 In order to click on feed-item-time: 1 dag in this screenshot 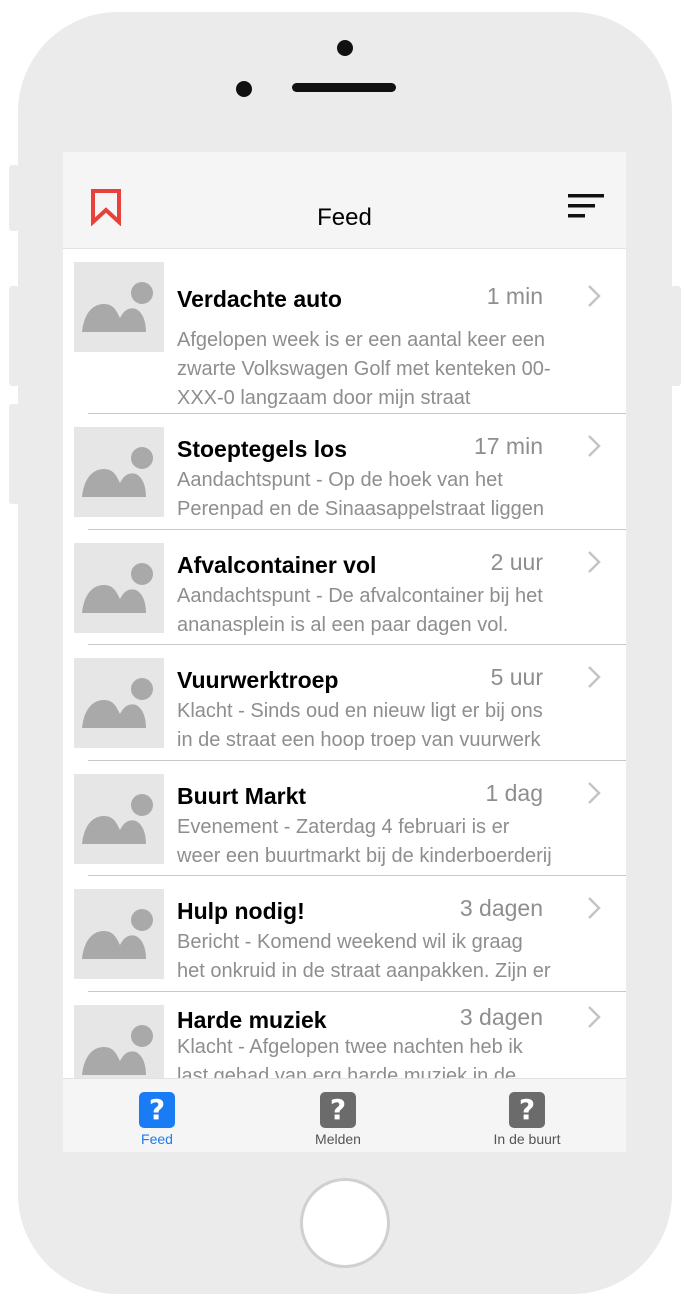, I will do `click(514, 793)`.